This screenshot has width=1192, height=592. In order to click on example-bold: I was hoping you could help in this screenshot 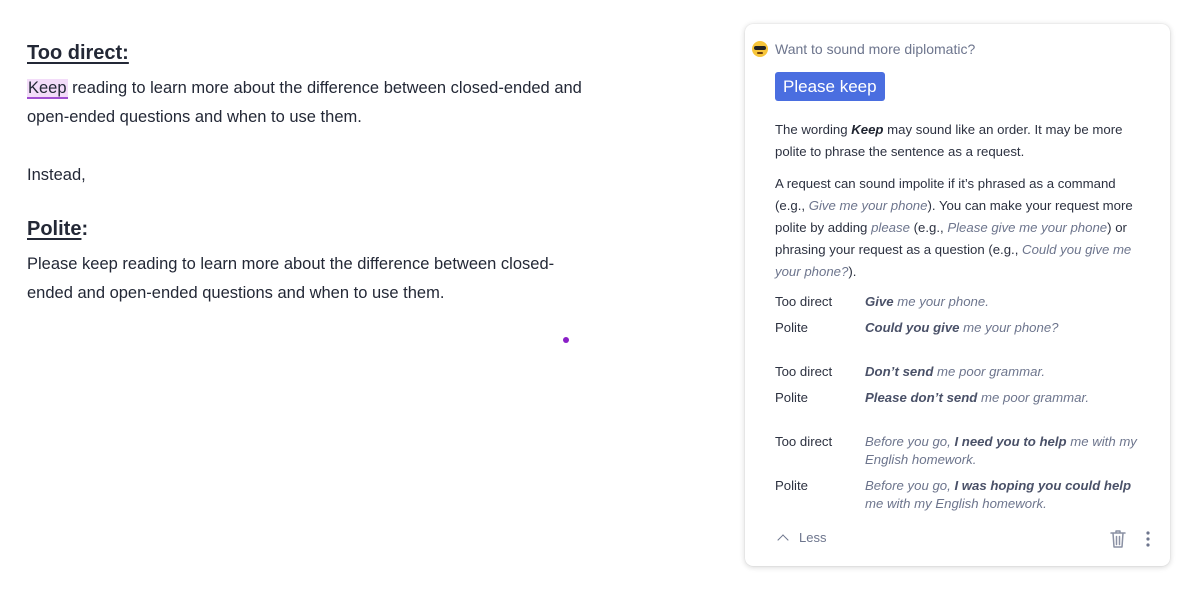, I will do `click(1043, 485)`.